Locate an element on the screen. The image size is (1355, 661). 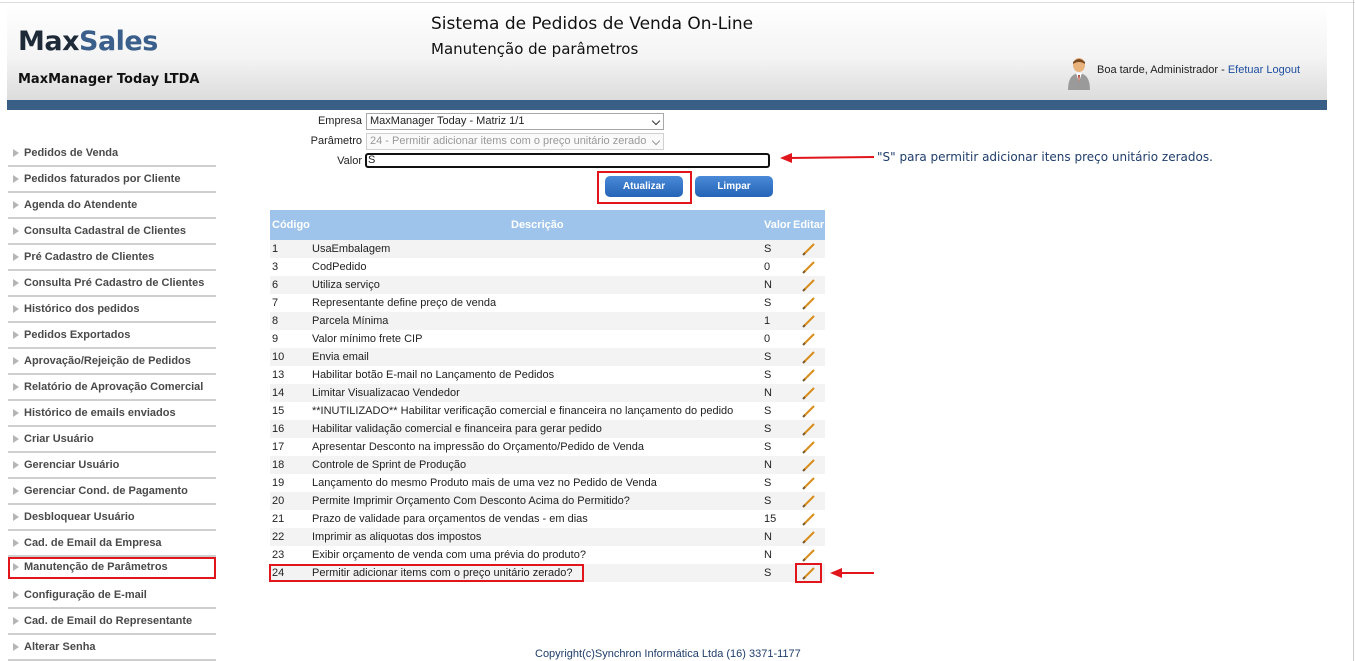
sidebar-item-desbloquear-usuario: Desbloquear Usuário is located at coordinates (112, 518).